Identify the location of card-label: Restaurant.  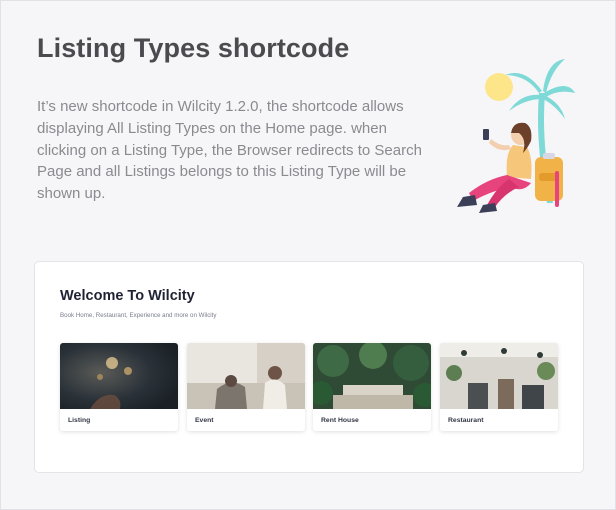
(466, 420).